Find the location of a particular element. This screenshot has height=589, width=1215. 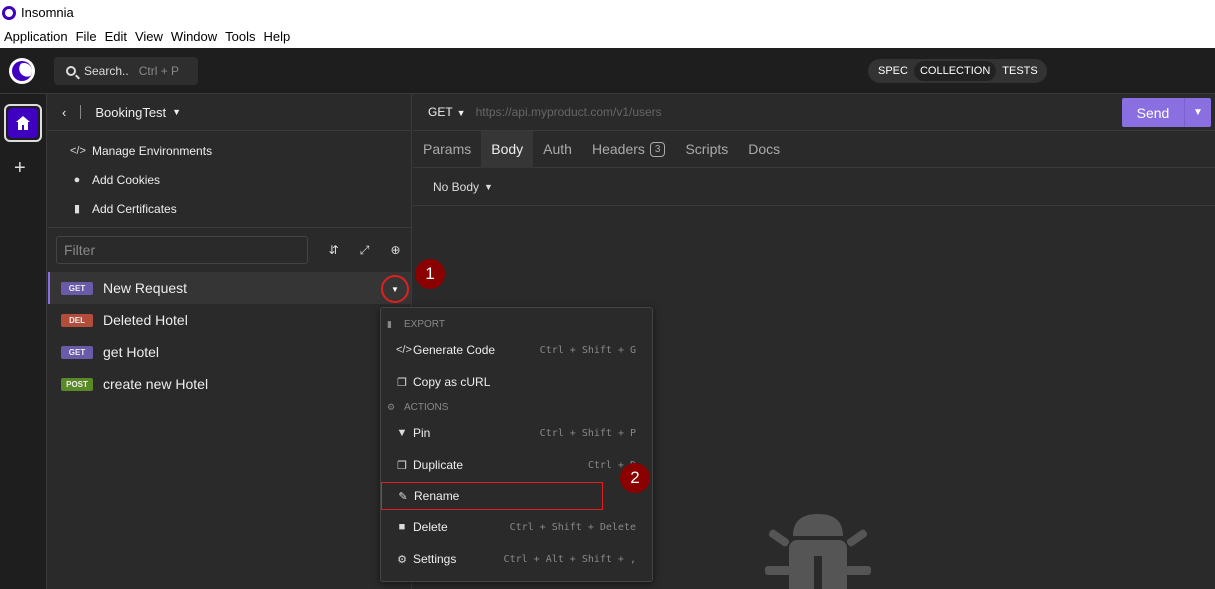

search-button: Search.. Ctrl + P is located at coordinates (126, 71).